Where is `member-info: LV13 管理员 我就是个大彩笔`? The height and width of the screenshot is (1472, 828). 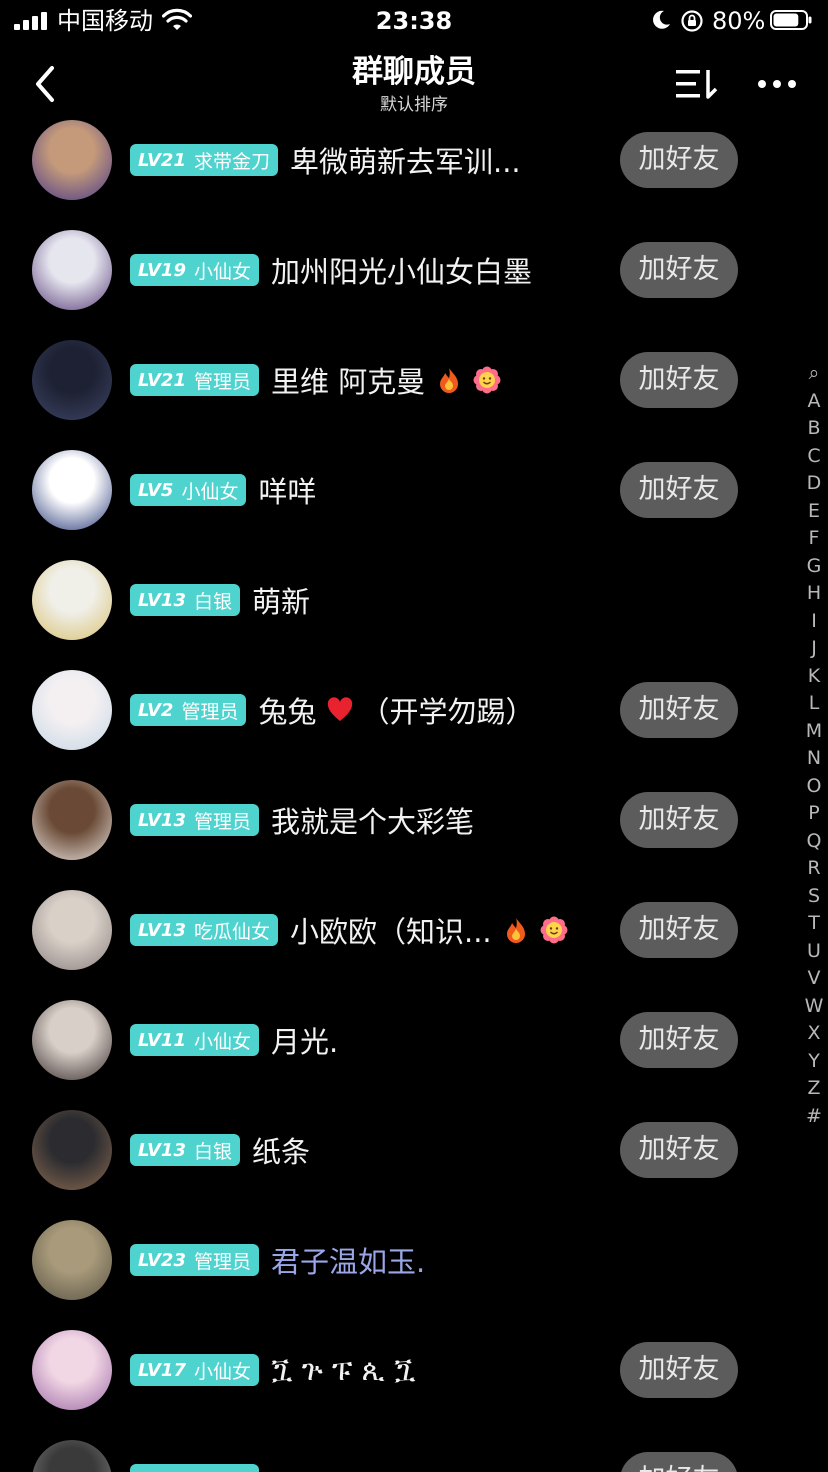 member-info: LV13 管理员 我就是个大彩笔 is located at coordinates (302, 820).